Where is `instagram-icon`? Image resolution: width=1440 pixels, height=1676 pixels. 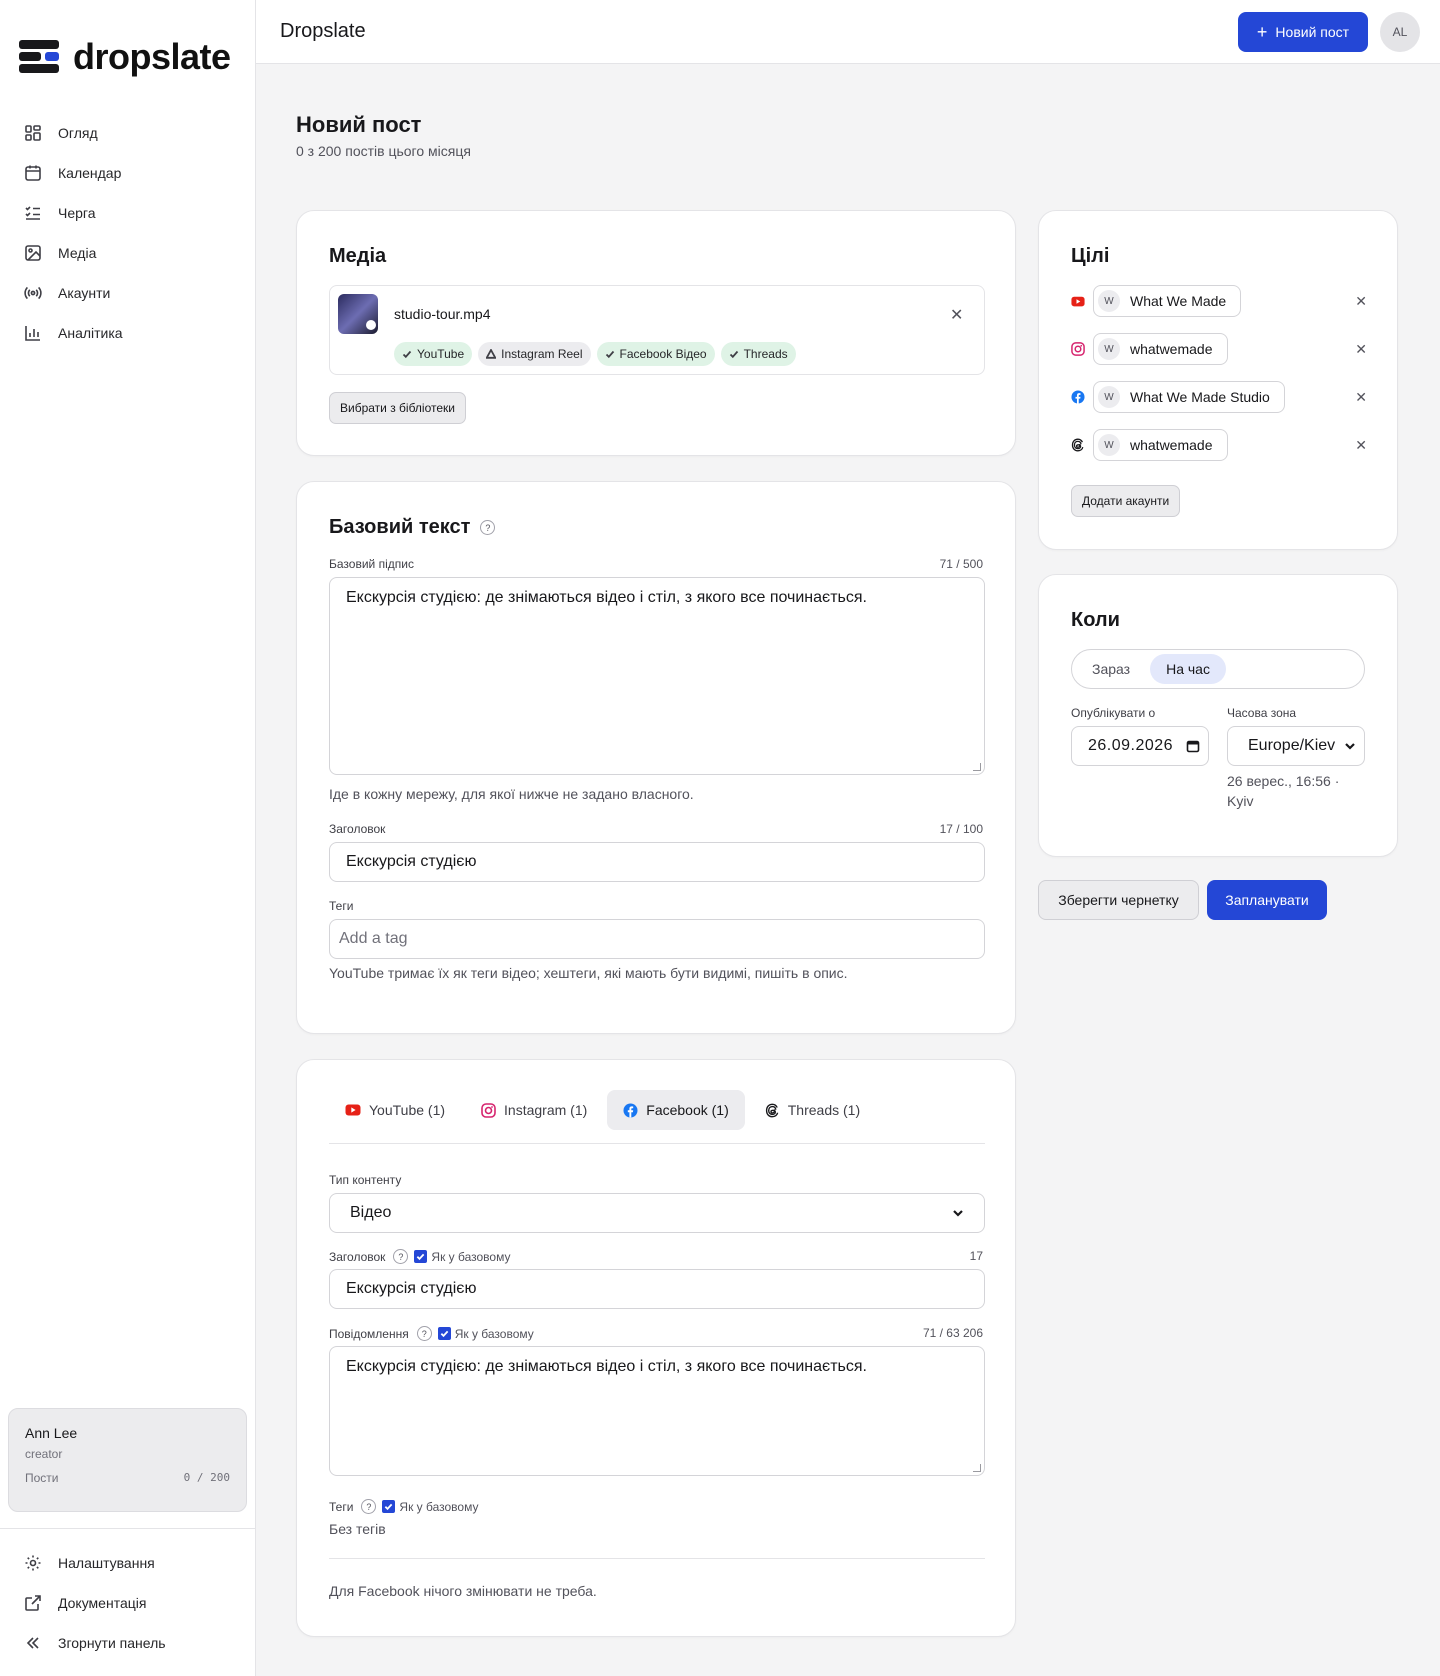
instagram-icon is located at coordinates (1078, 349).